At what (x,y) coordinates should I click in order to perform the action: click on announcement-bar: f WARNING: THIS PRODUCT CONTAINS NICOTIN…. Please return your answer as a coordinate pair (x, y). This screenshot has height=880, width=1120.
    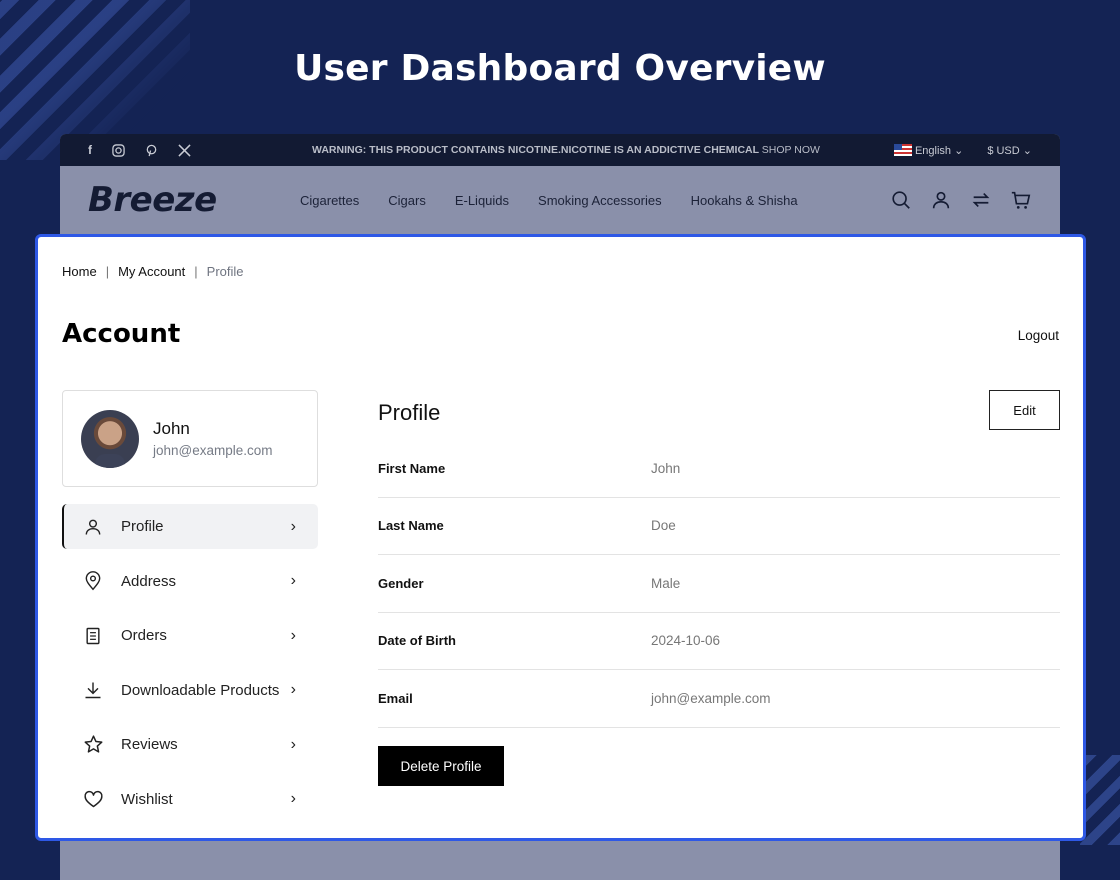
    Looking at the image, I should click on (560, 150).